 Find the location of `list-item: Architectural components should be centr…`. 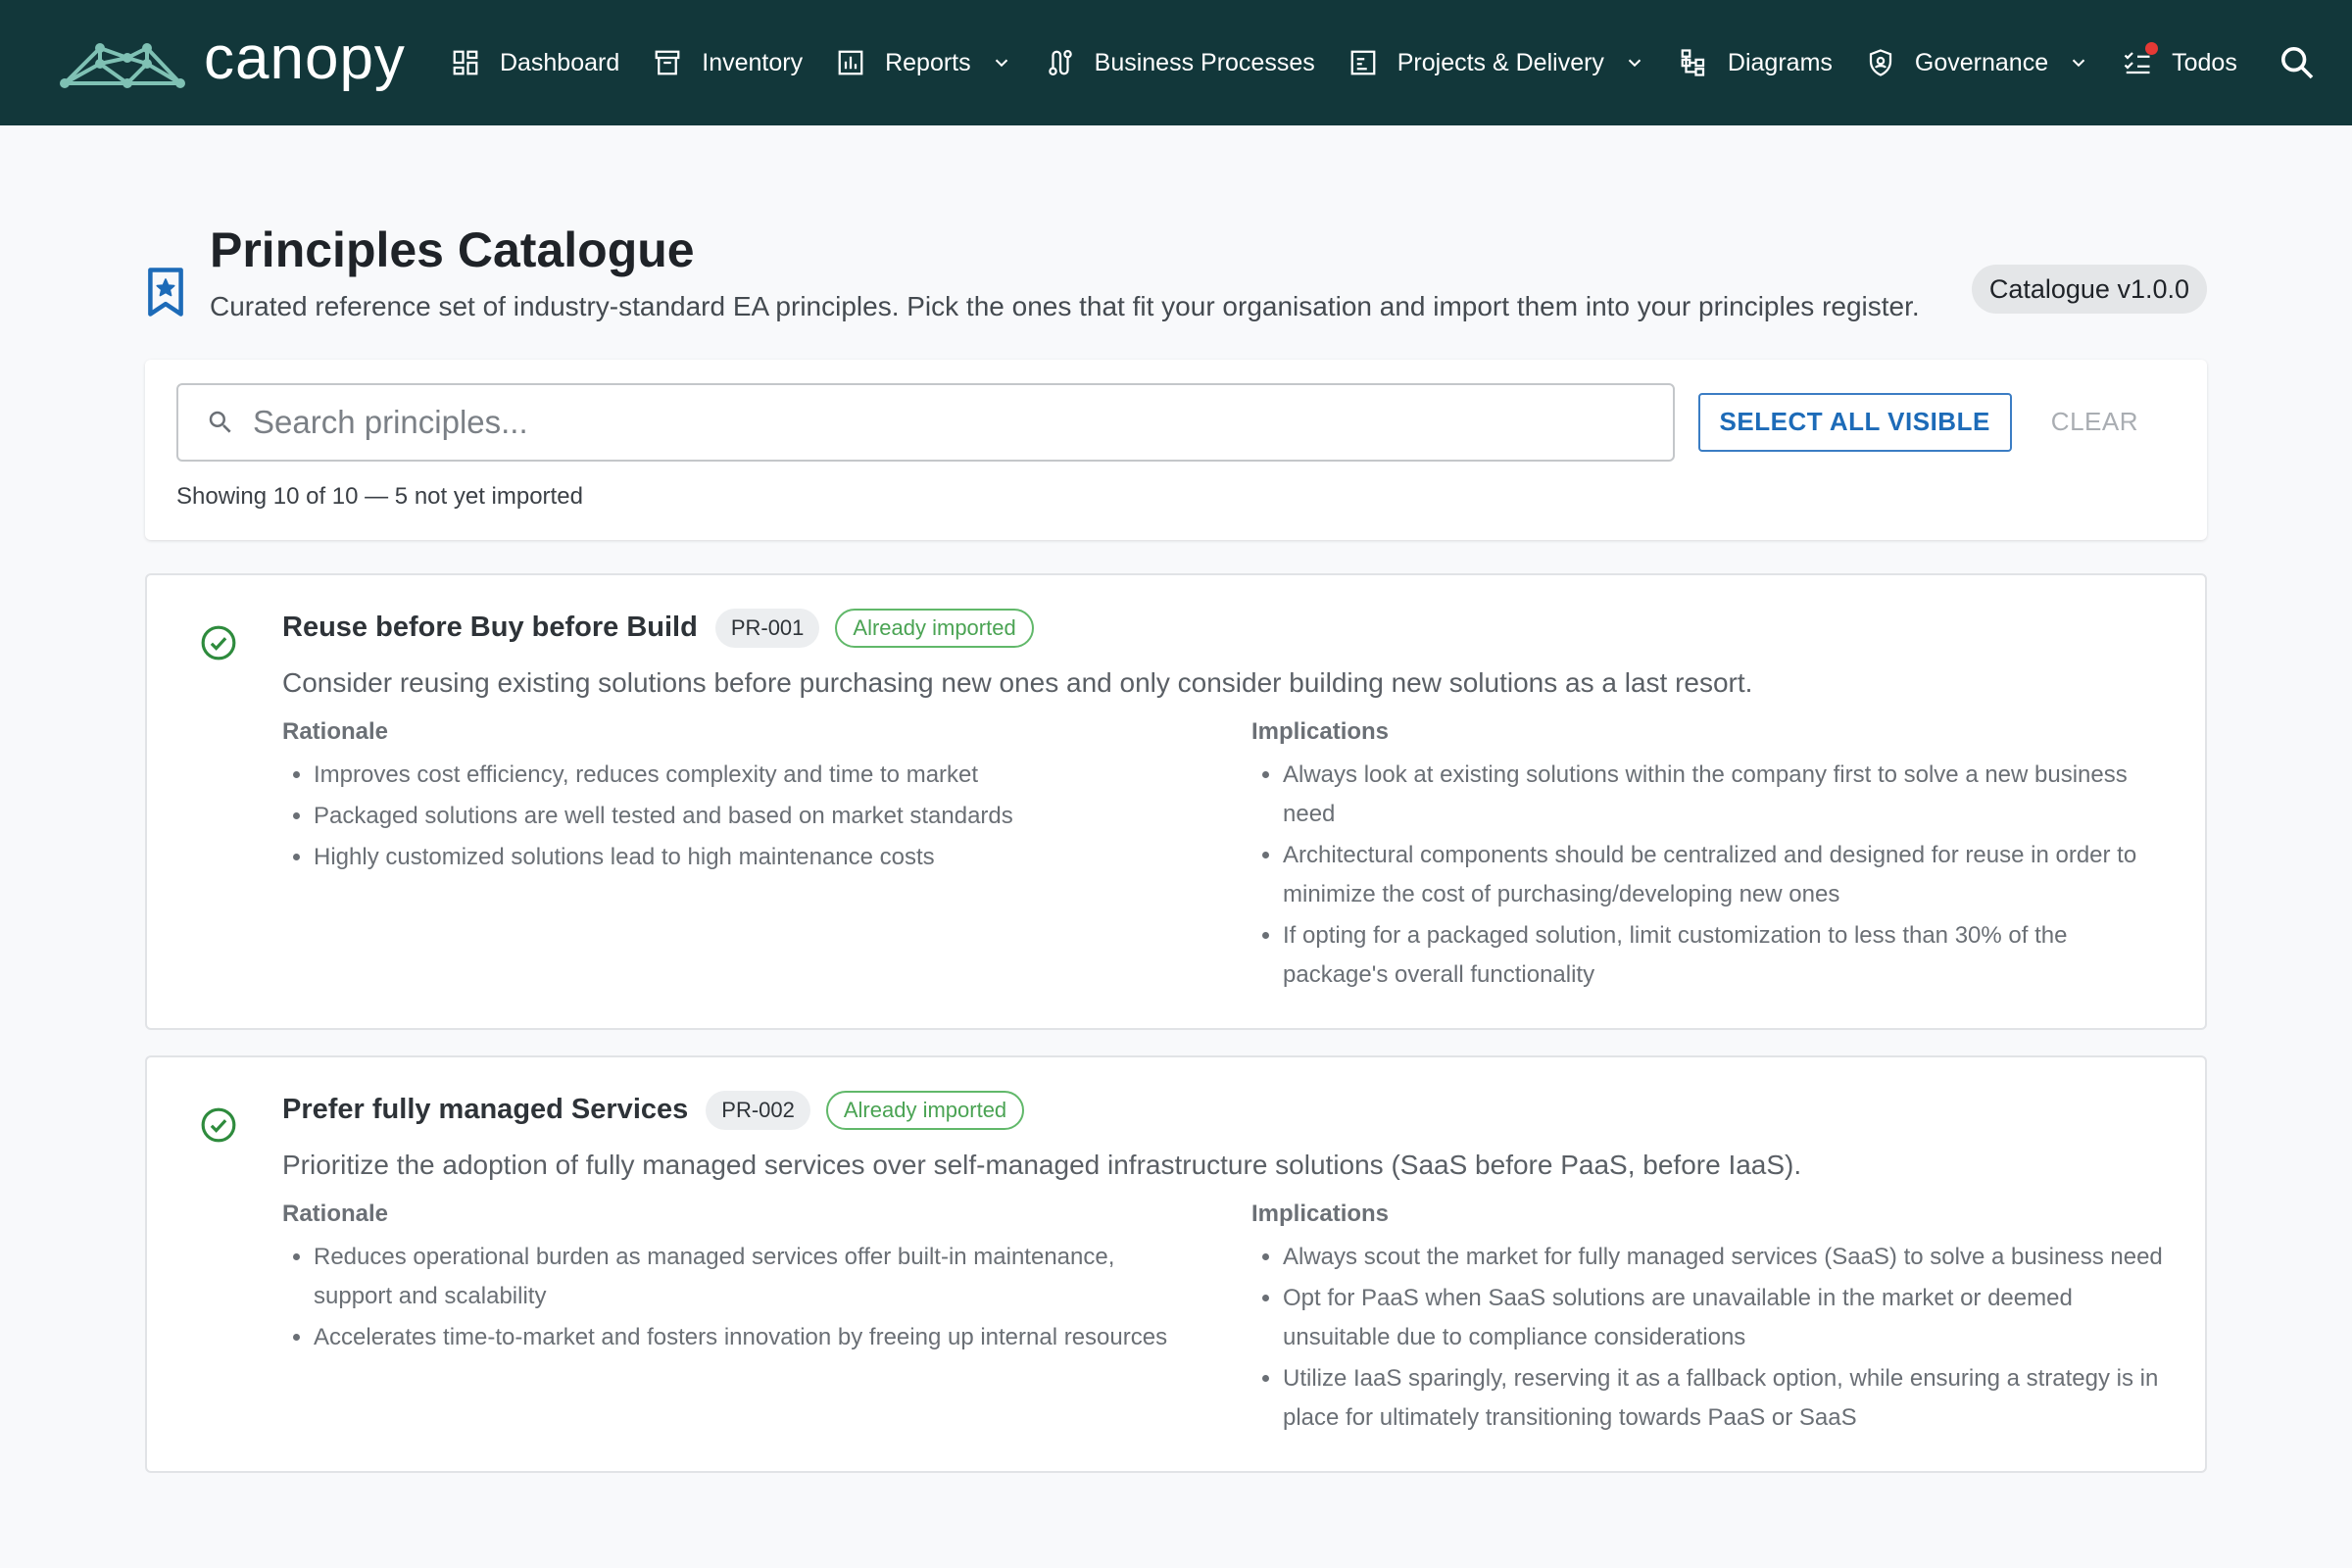

list-item: Architectural components should be centr… is located at coordinates (1724, 875).